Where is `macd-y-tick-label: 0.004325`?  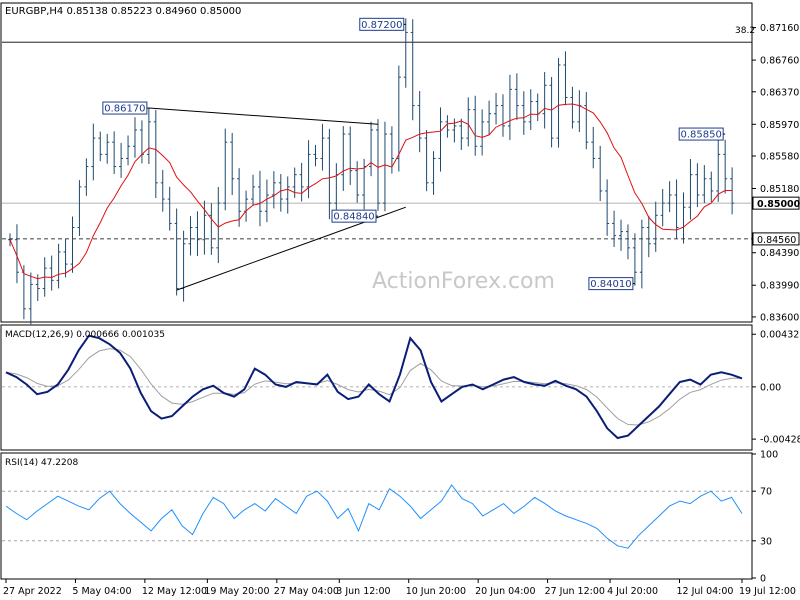
macd-y-tick-label: 0.004325 is located at coordinates (780, 335).